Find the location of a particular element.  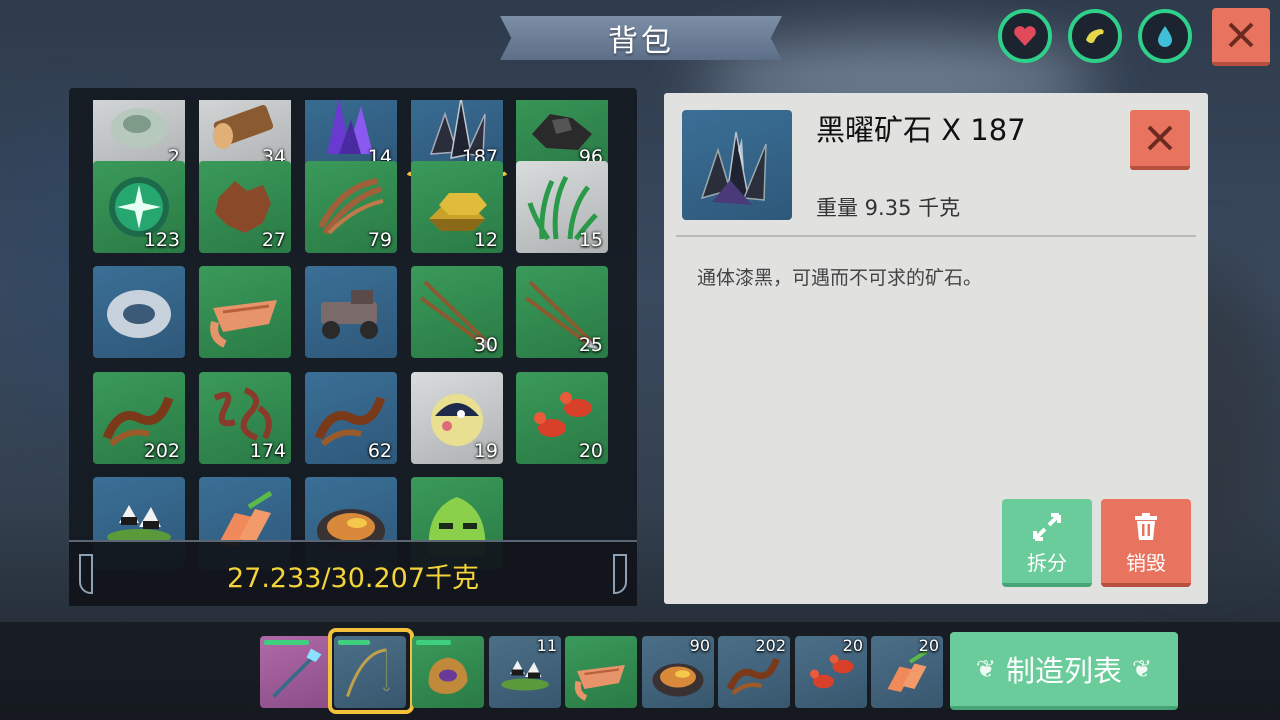

inventory-slot: 27 is located at coordinates (245, 207).